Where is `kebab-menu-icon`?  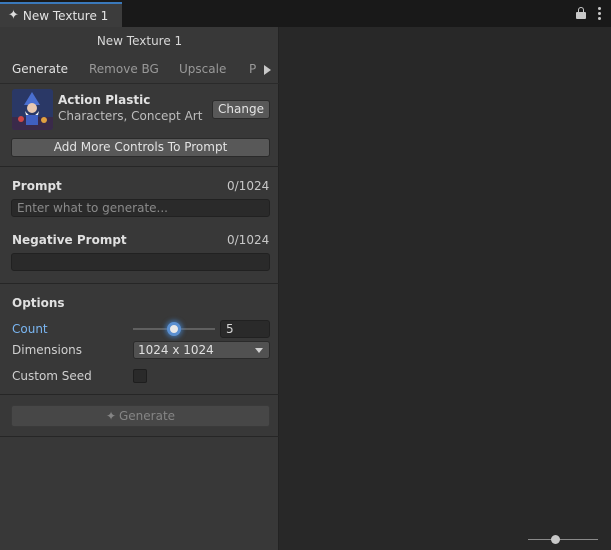
kebab-menu-icon is located at coordinates (599, 13).